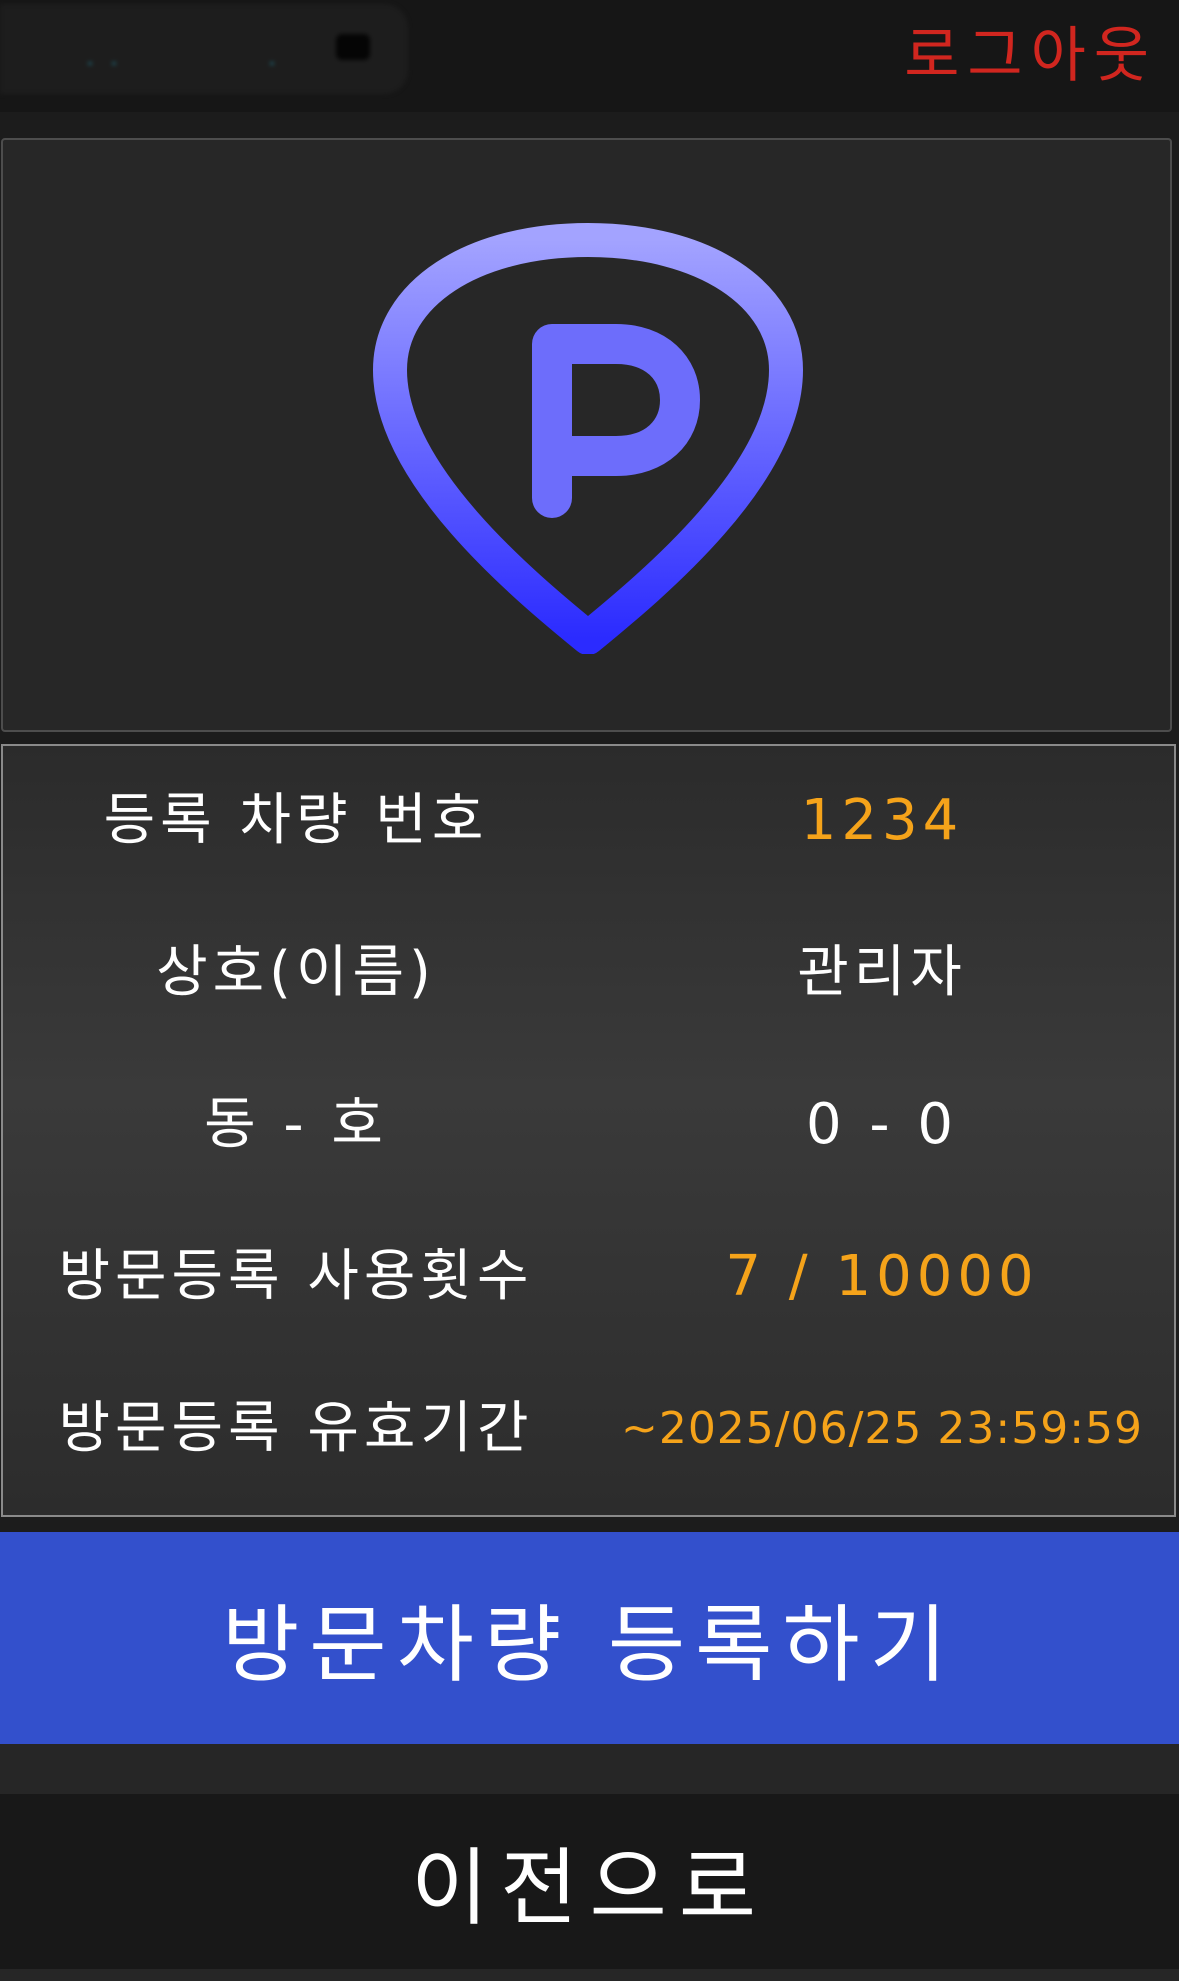 The height and width of the screenshot is (1981, 1179). Describe the element at coordinates (296, 820) in the screenshot. I see `vehicle-number-label: 등록 차량 번호` at that location.